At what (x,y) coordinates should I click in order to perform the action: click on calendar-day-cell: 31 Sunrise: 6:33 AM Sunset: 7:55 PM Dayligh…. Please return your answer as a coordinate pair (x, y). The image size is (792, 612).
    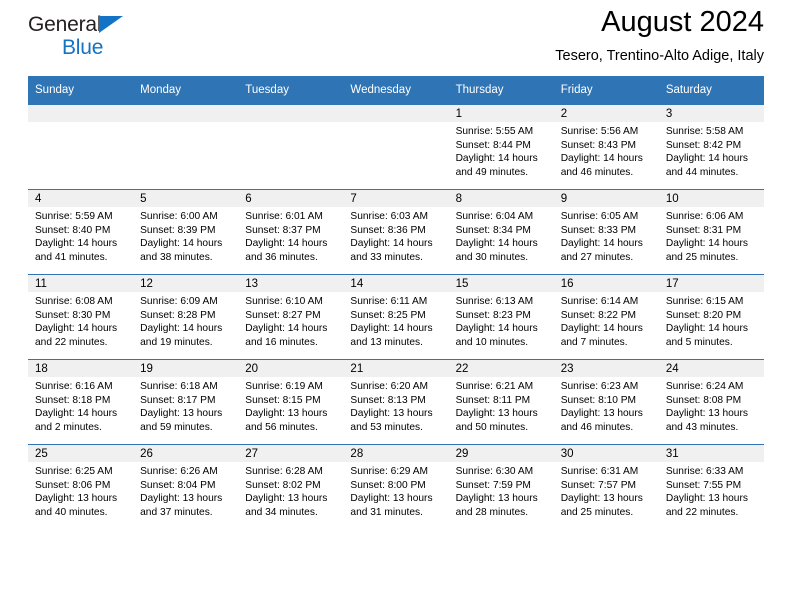
    Looking at the image, I should click on (711, 486).